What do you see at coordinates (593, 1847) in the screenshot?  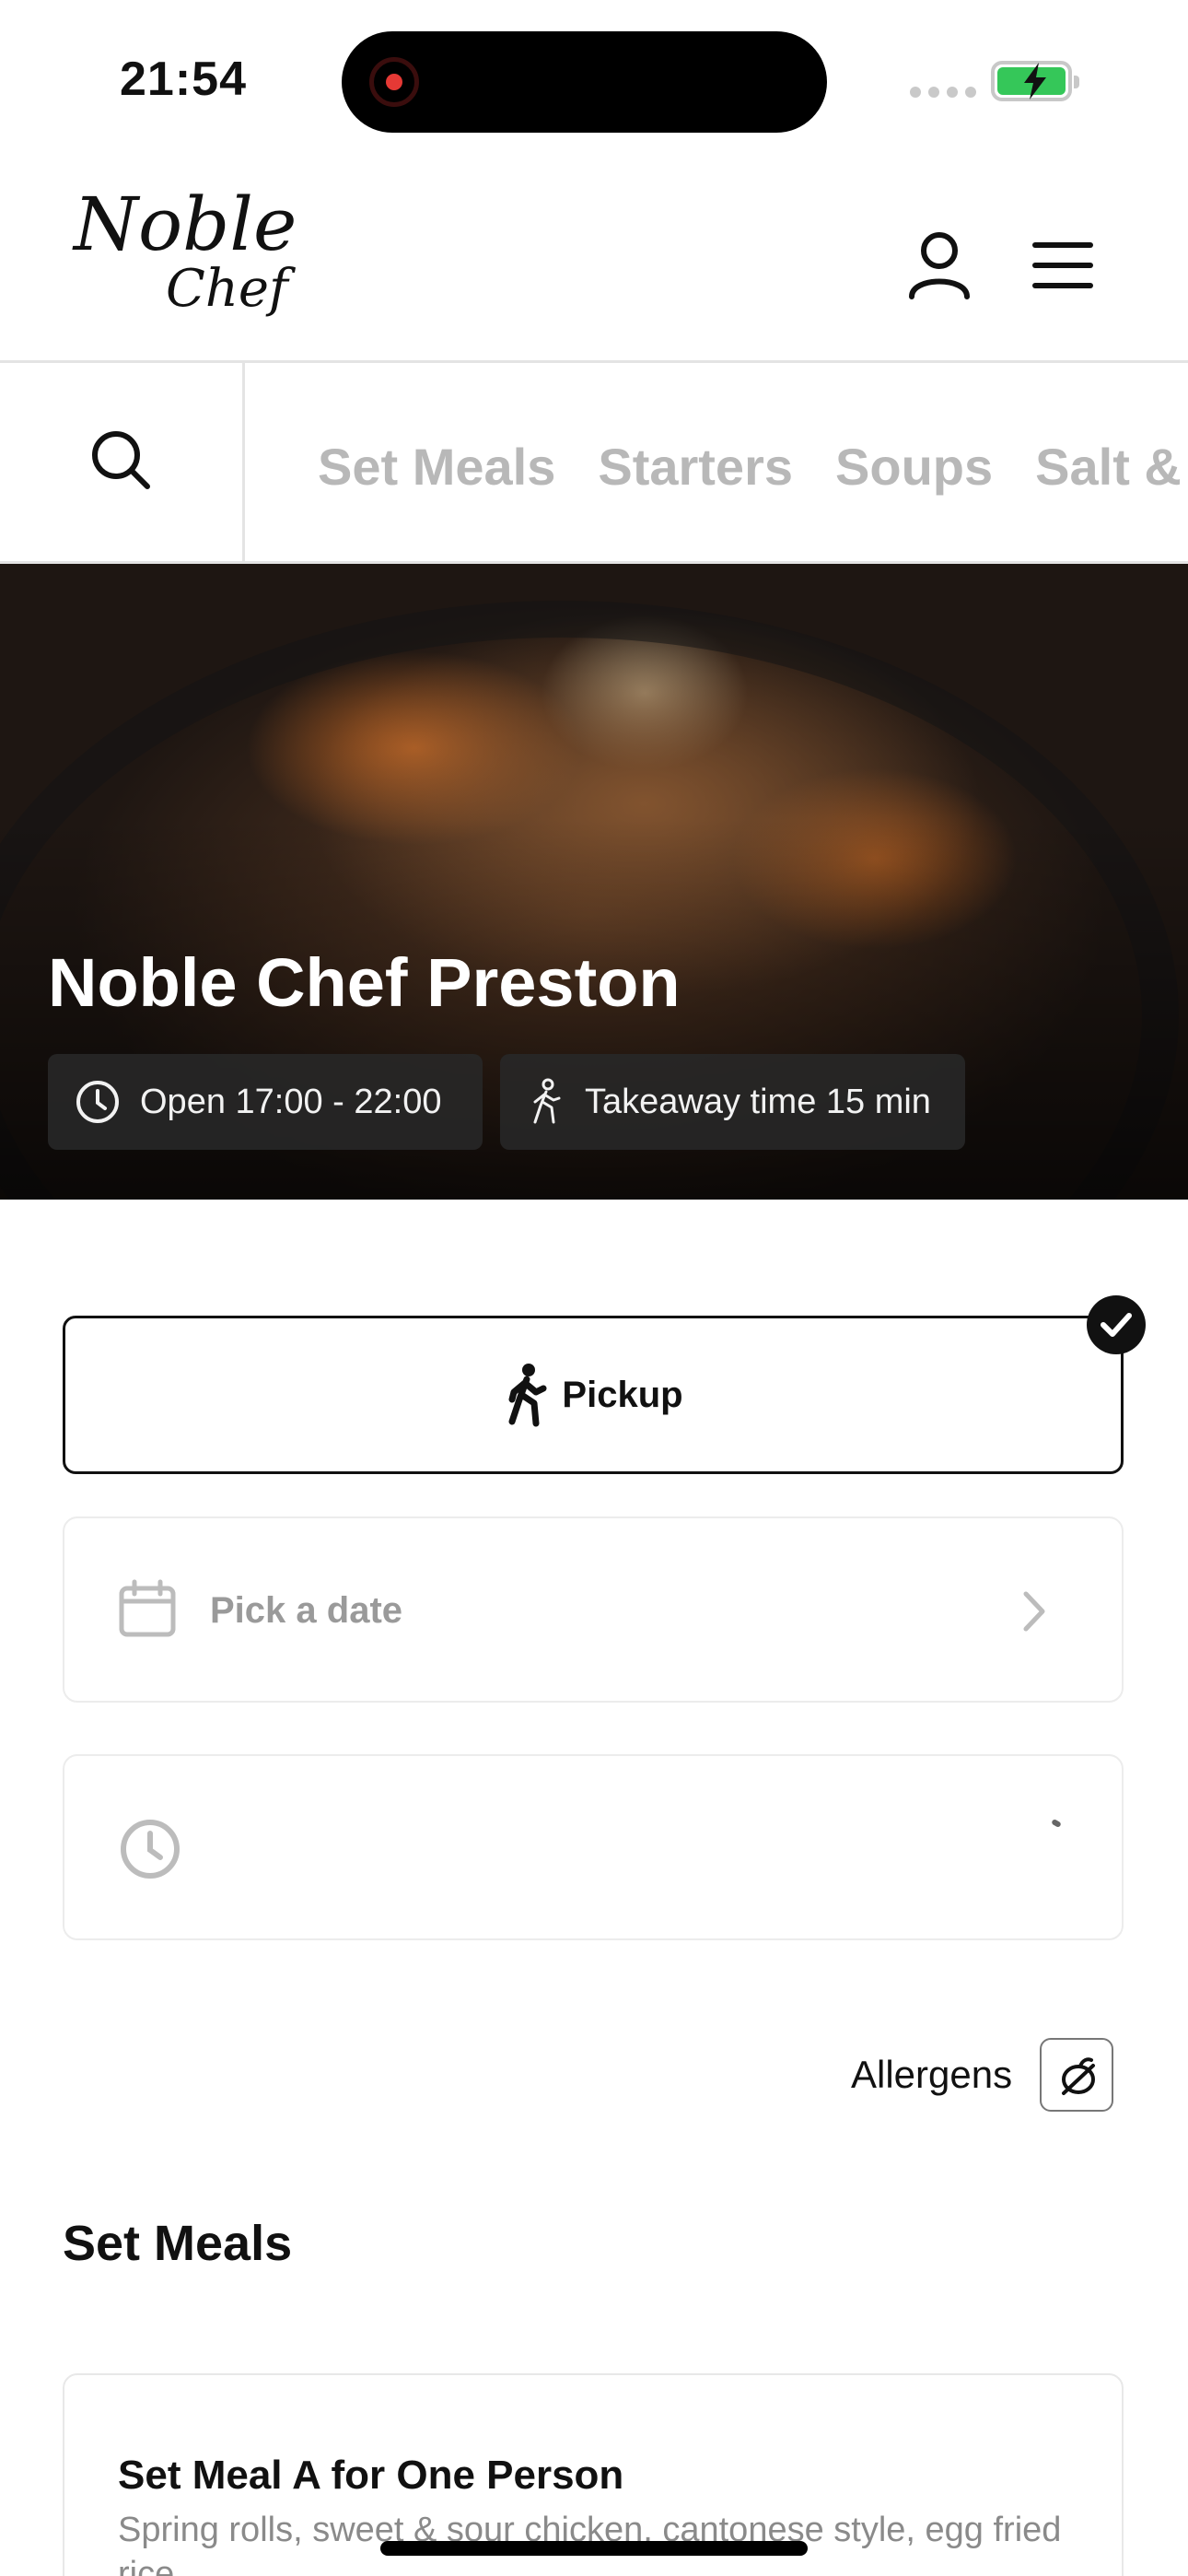 I see `time-picker` at bounding box center [593, 1847].